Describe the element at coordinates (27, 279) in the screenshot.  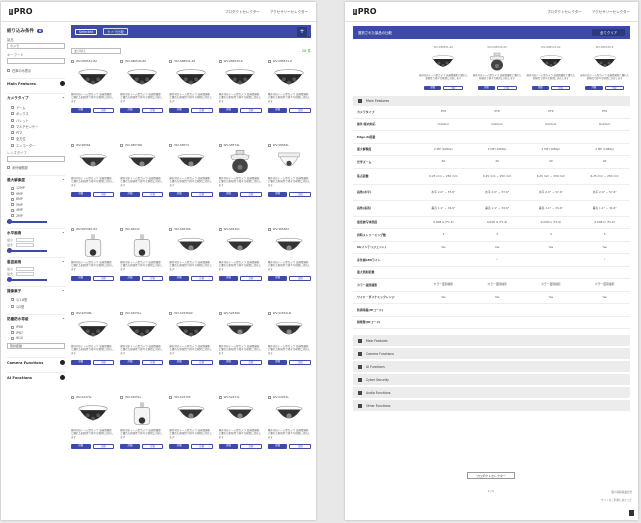
I see `field-v-slider` at that location.